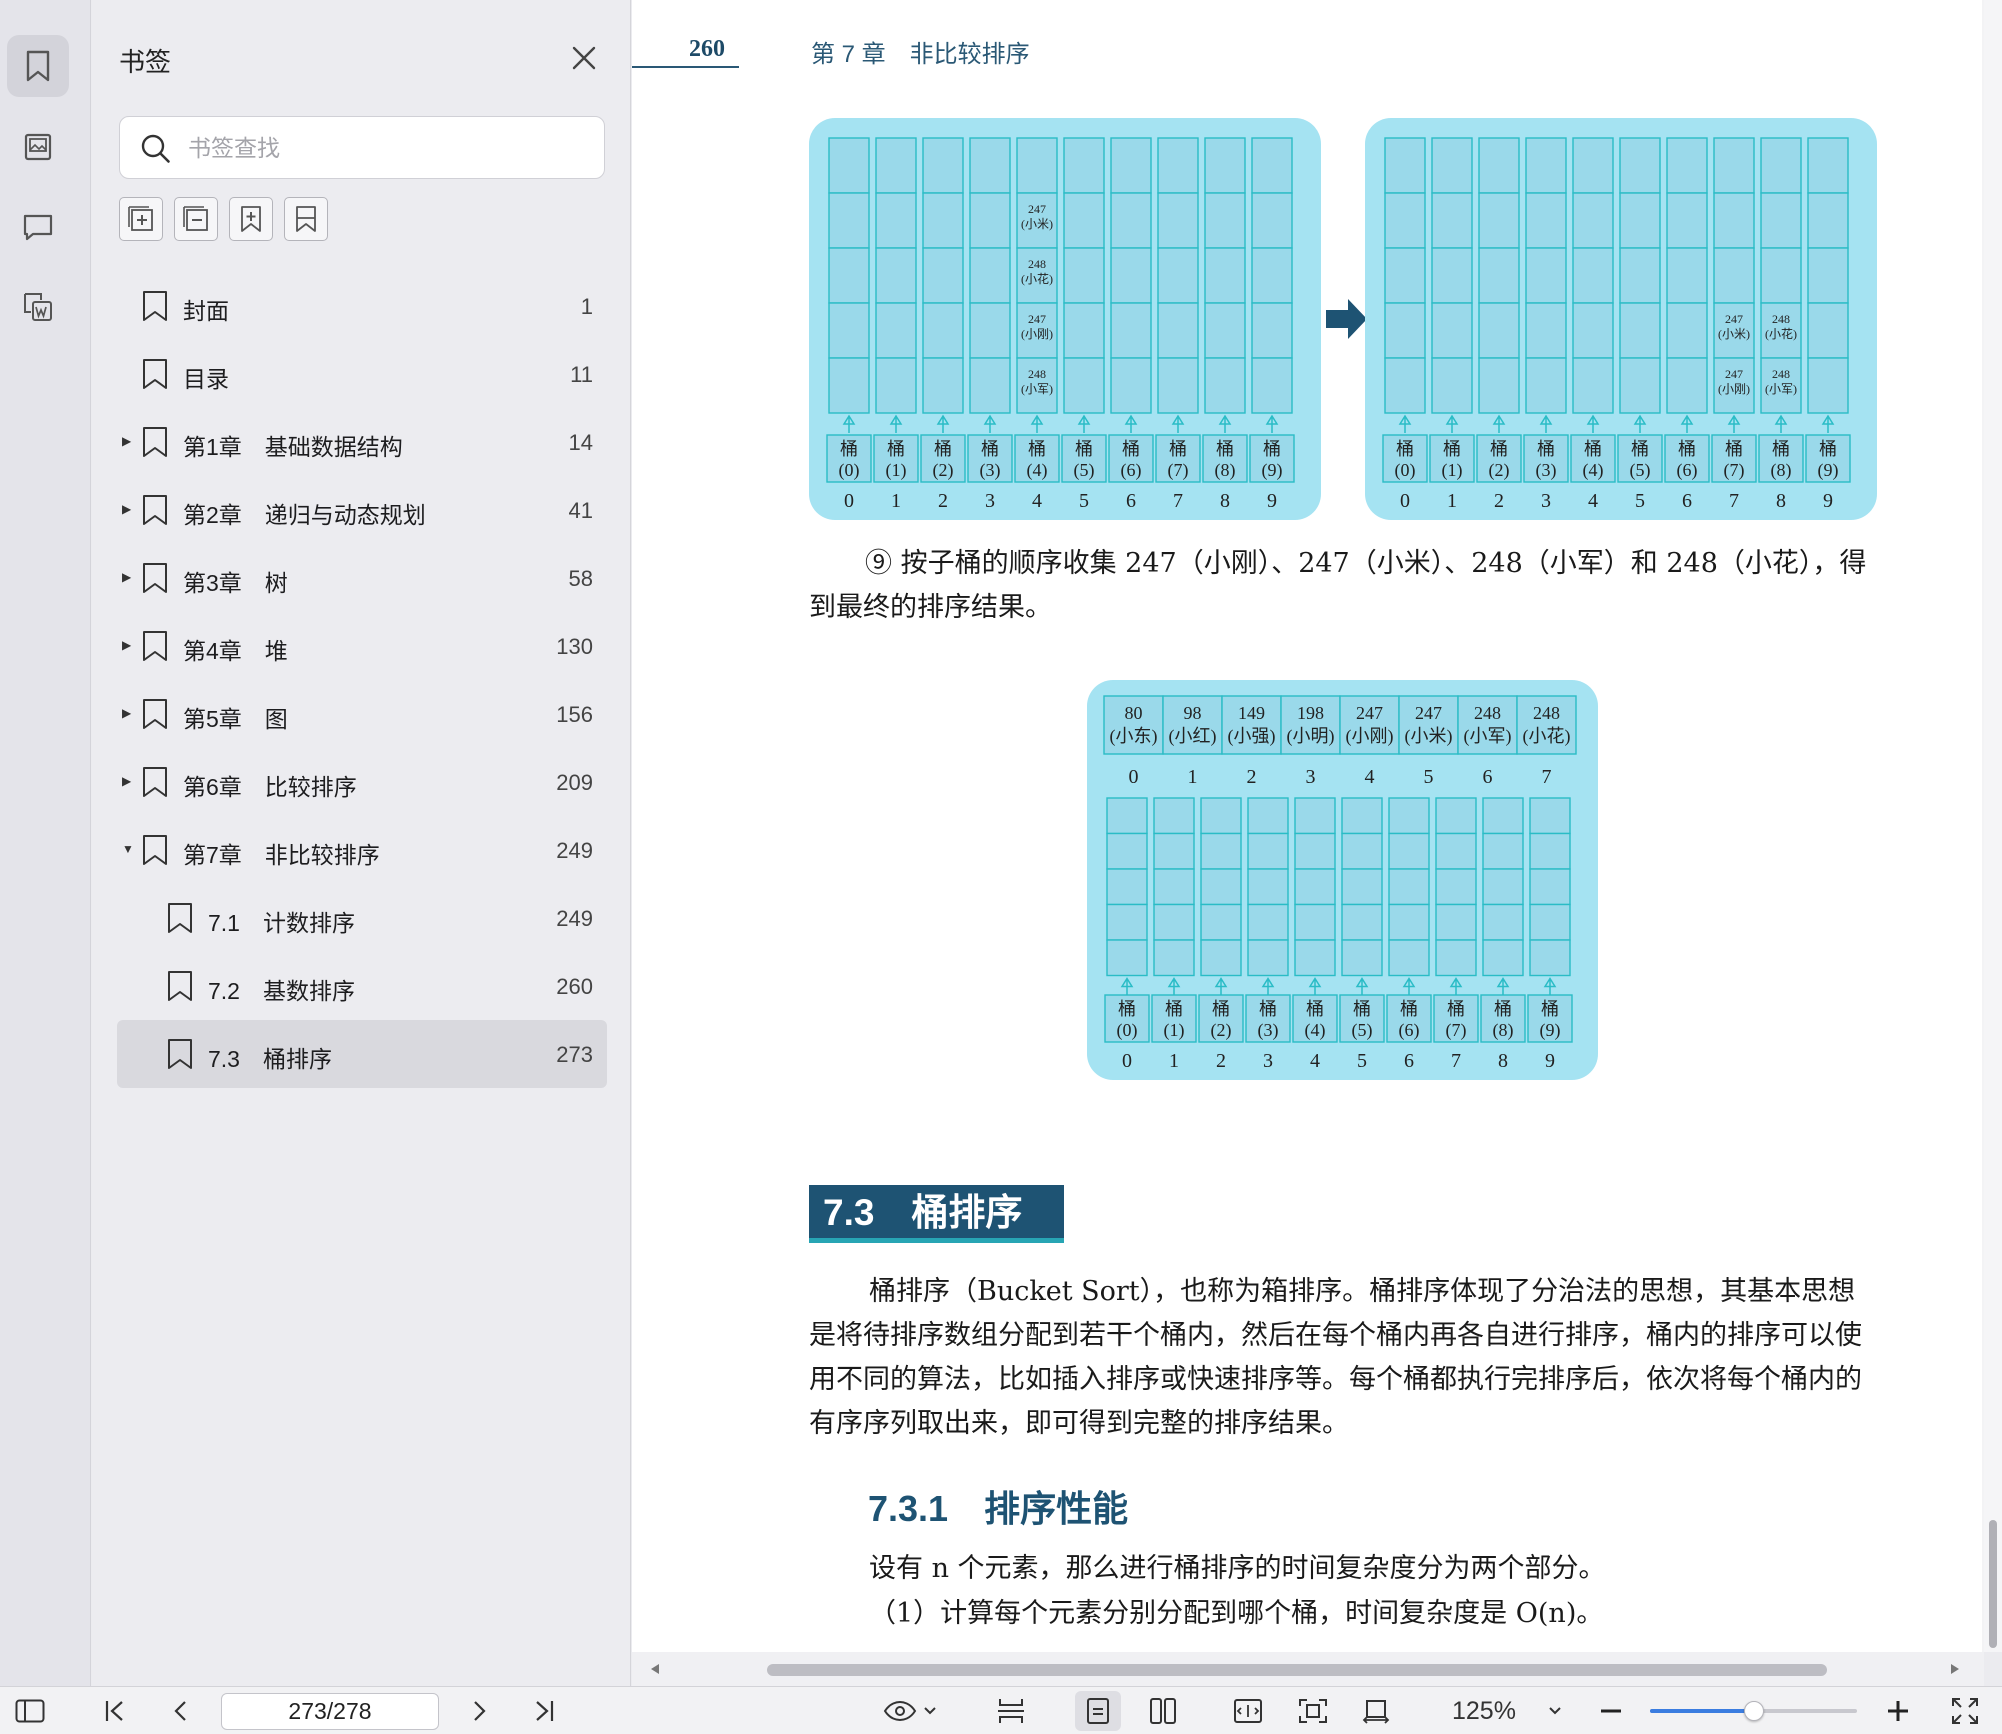 The height and width of the screenshot is (1734, 2002). What do you see at coordinates (362, 306) in the screenshot?
I see `bookmark-item: 封面 1` at bounding box center [362, 306].